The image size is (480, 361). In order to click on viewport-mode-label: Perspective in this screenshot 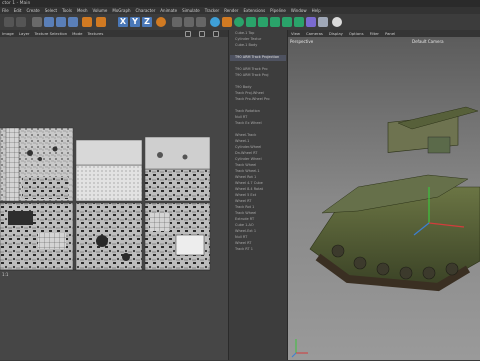, I will do `click(302, 41)`.